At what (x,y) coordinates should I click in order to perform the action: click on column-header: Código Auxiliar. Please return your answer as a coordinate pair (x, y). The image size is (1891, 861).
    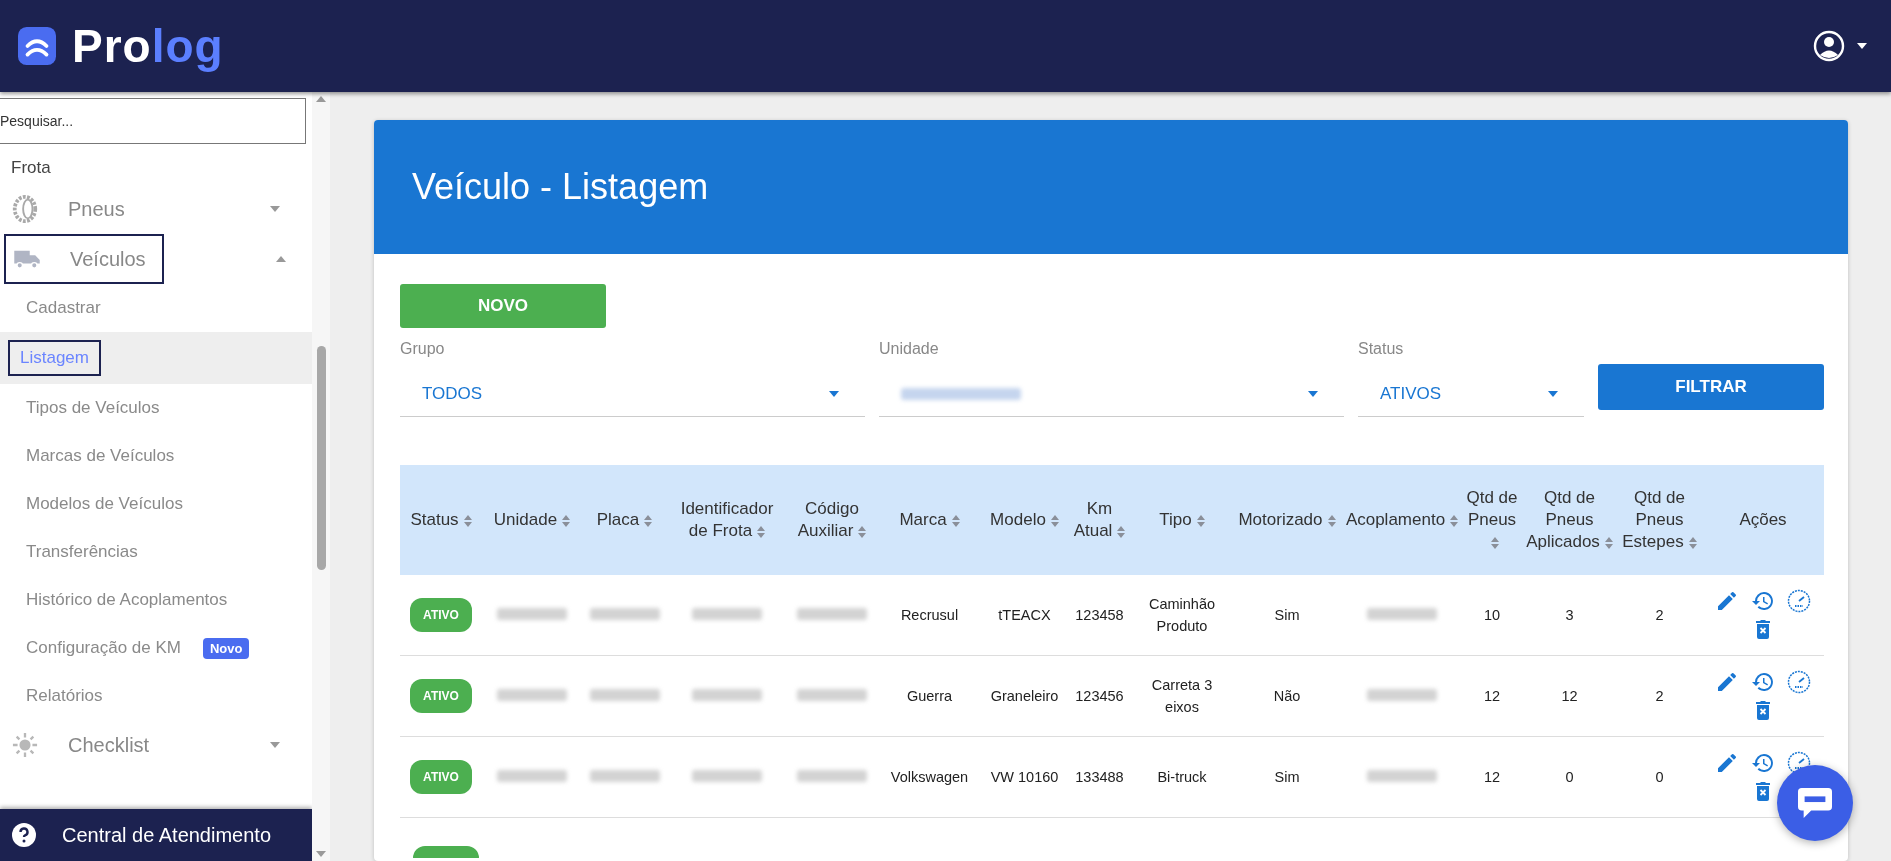
    Looking at the image, I should click on (832, 520).